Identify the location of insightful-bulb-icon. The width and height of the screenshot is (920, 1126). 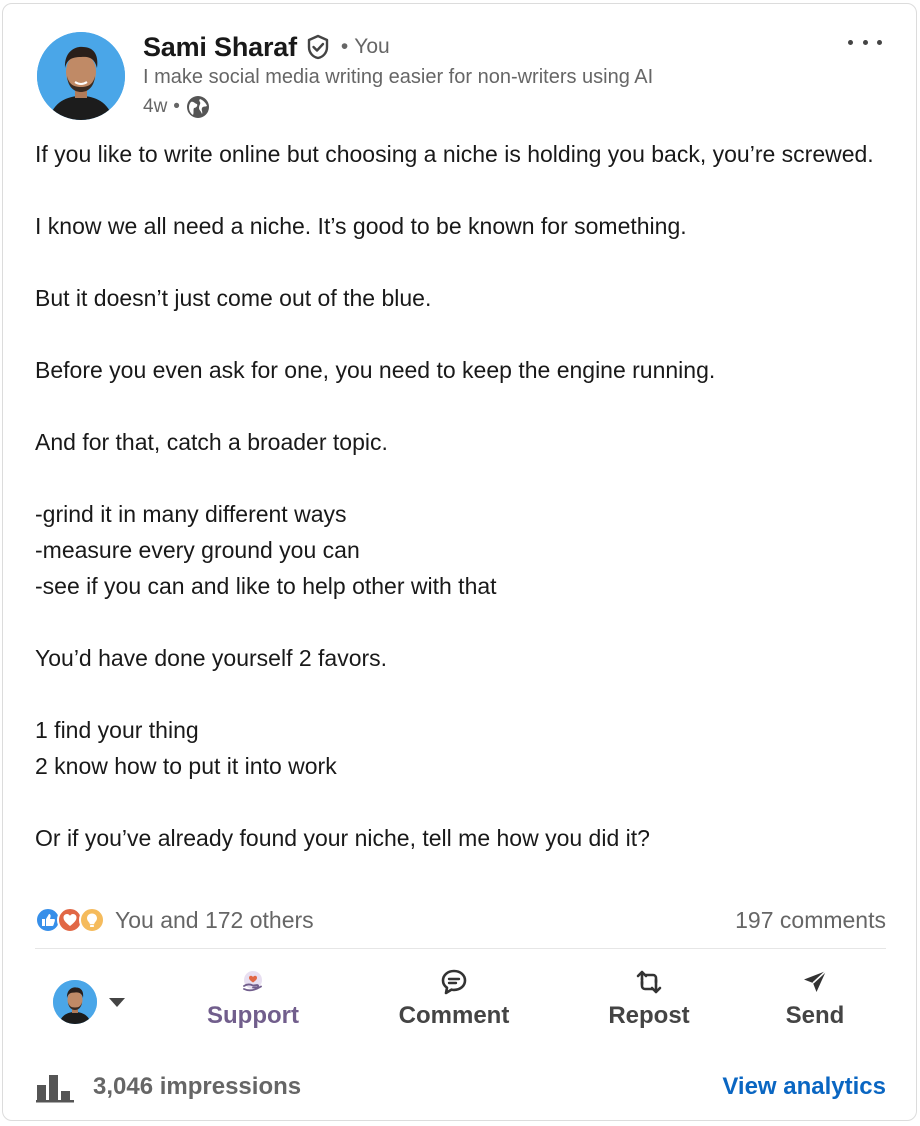
(92, 920).